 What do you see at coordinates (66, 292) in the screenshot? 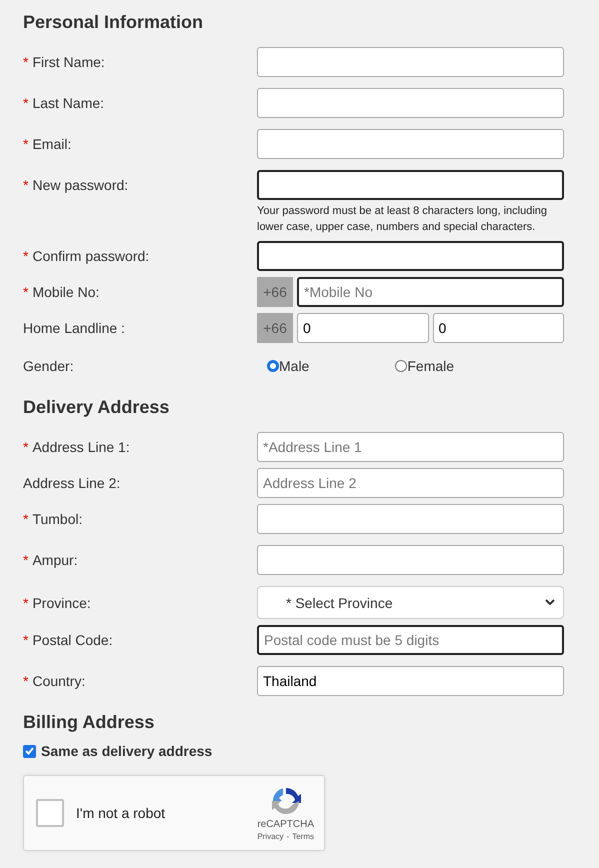
I see `field-label: Mobile No:` at bounding box center [66, 292].